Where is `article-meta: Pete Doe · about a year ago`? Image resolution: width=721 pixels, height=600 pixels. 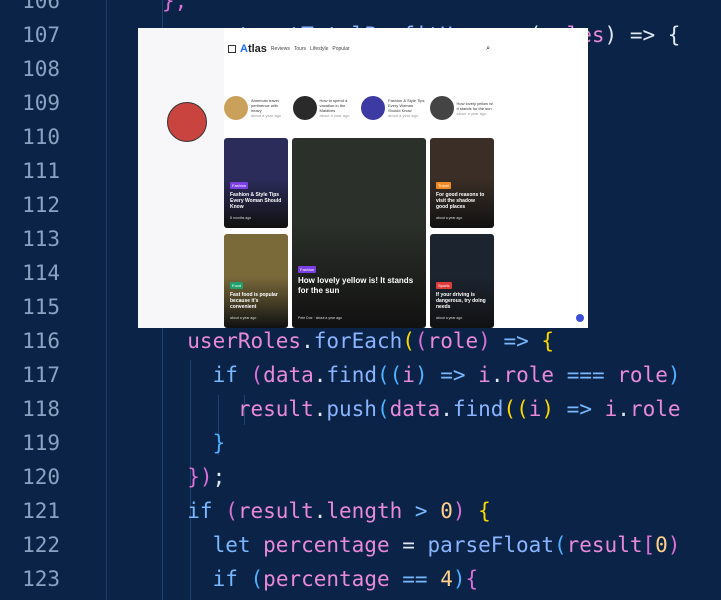 article-meta: Pete Doe · about a year ago is located at coordinates (320, 318).